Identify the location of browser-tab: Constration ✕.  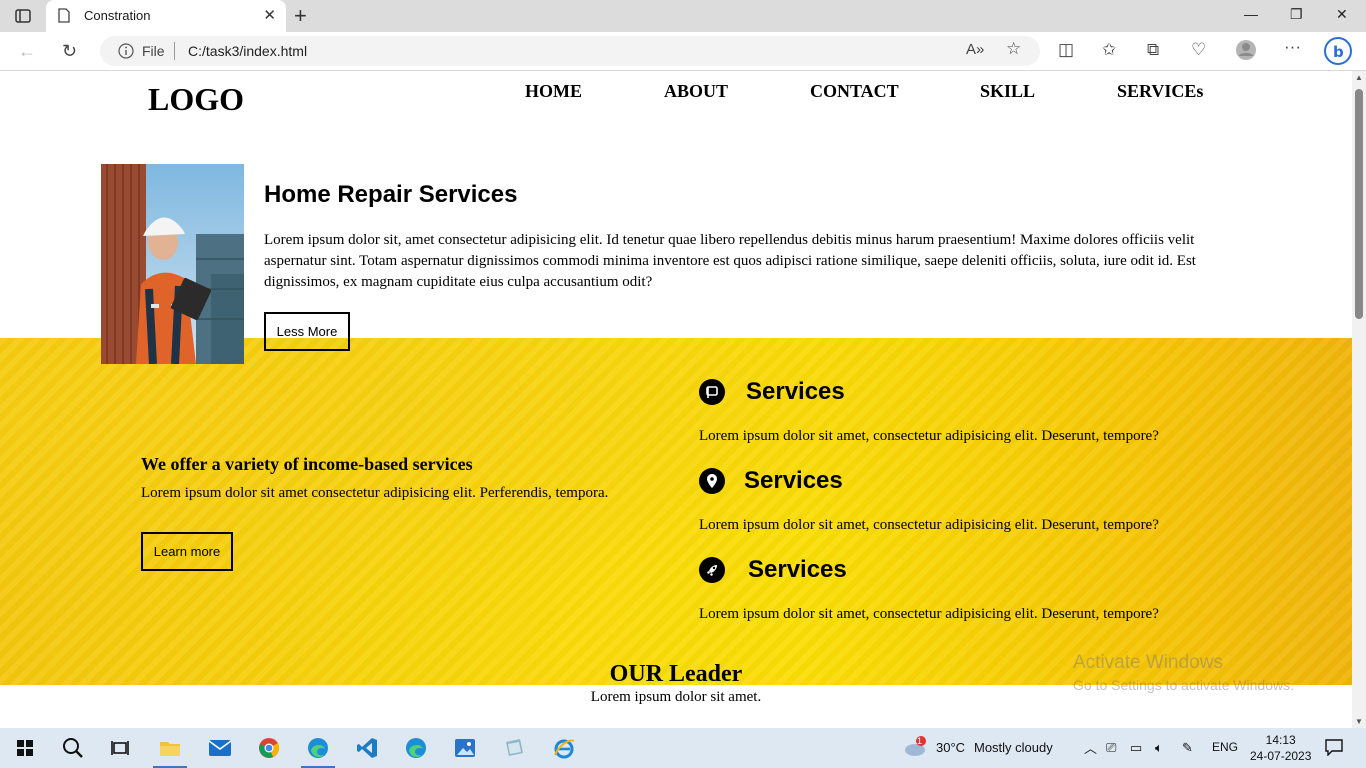
(166, 16).